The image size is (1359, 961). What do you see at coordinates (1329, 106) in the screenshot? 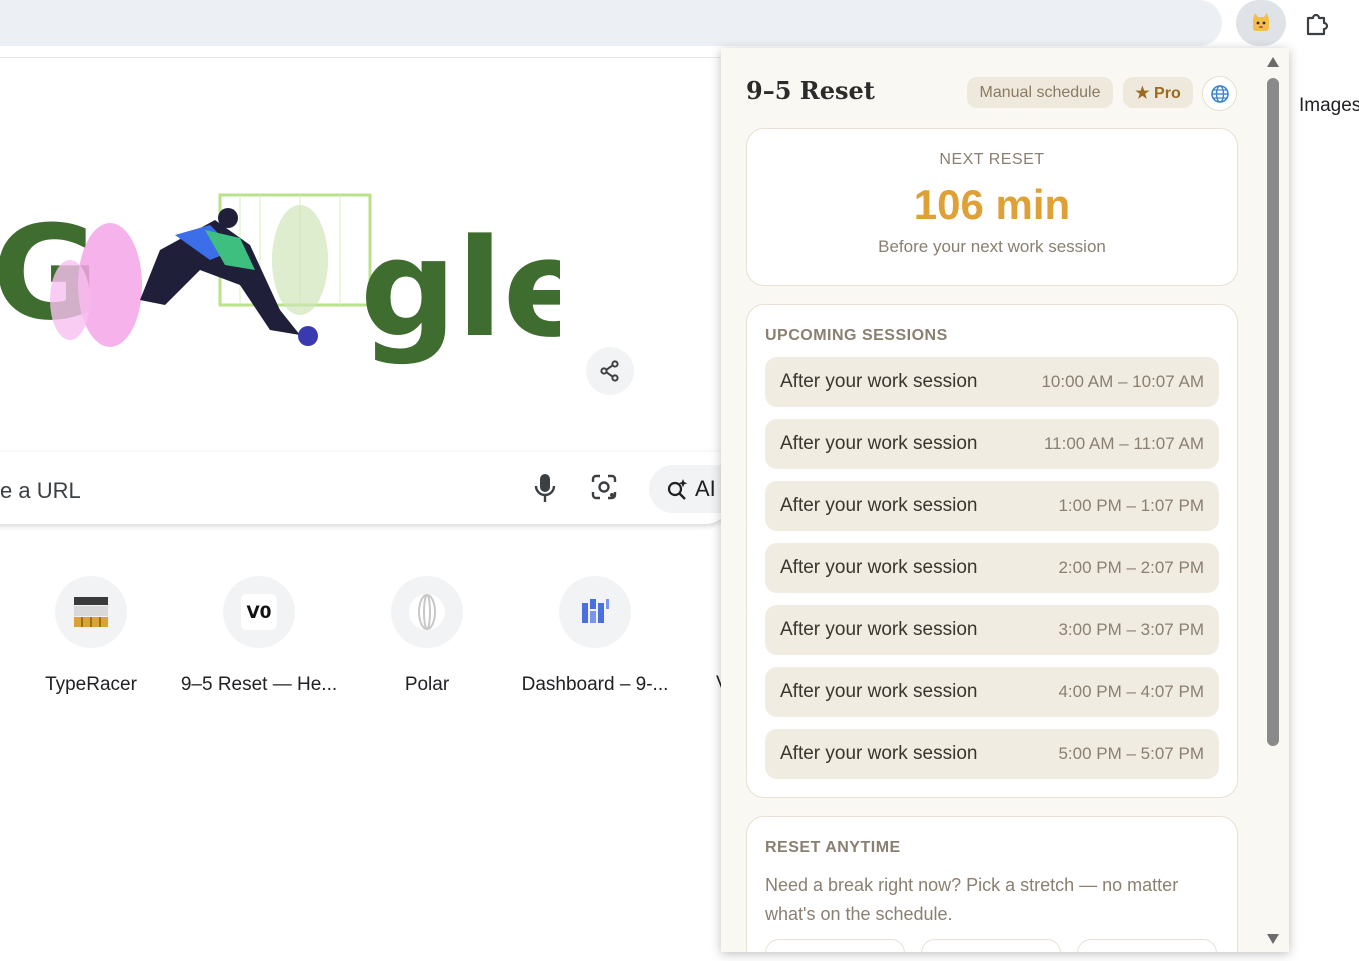
I see `images-link: Images` at bounding box center [1329, 106].